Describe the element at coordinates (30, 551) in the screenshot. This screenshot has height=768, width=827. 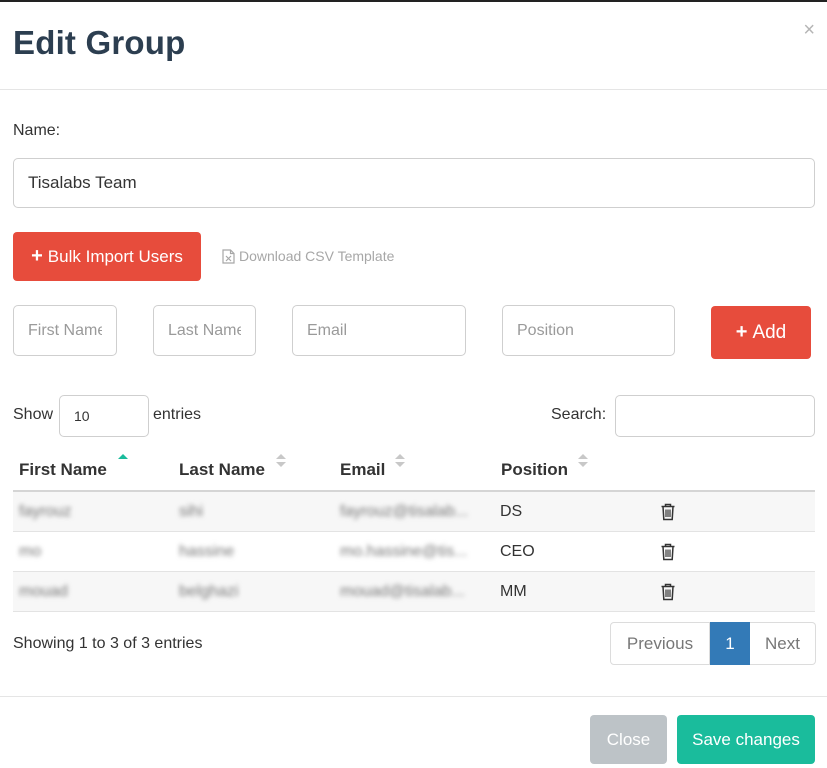
I see `cell-first-name: mo` at that location.